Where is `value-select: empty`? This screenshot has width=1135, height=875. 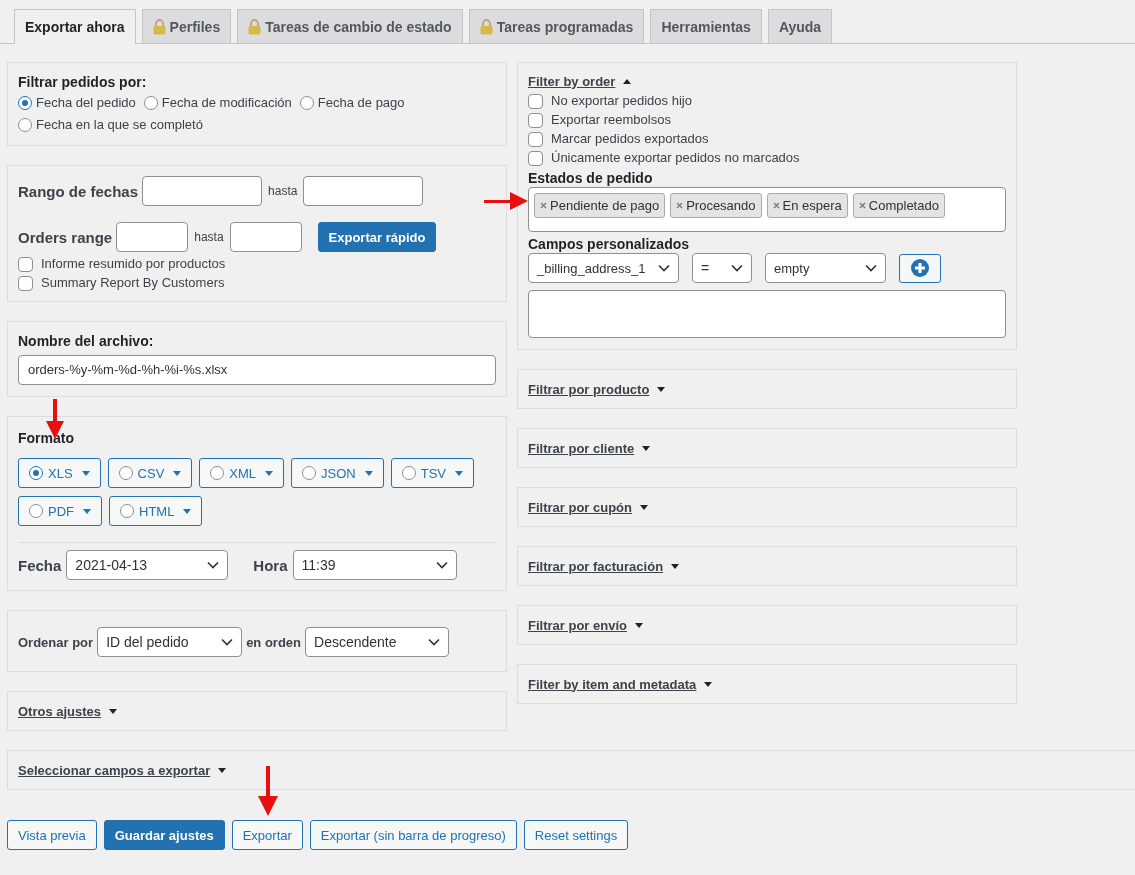
value-select: empty is located at coordinates (825, 268).